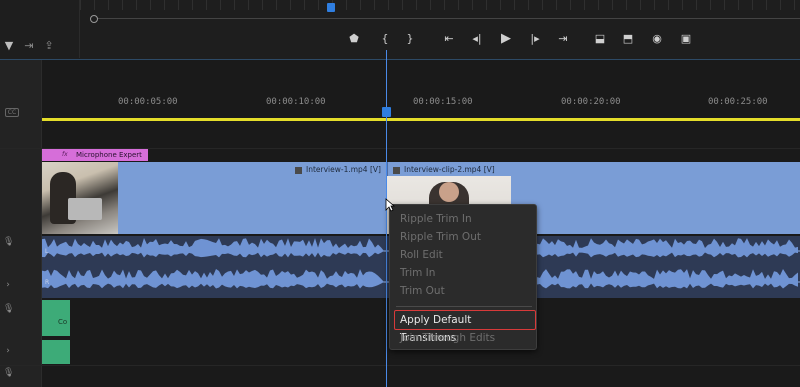 This screenshot has width=800, height=387. I want to click on clip-label: Interview-1.mp4 [V], so click(338, 170).